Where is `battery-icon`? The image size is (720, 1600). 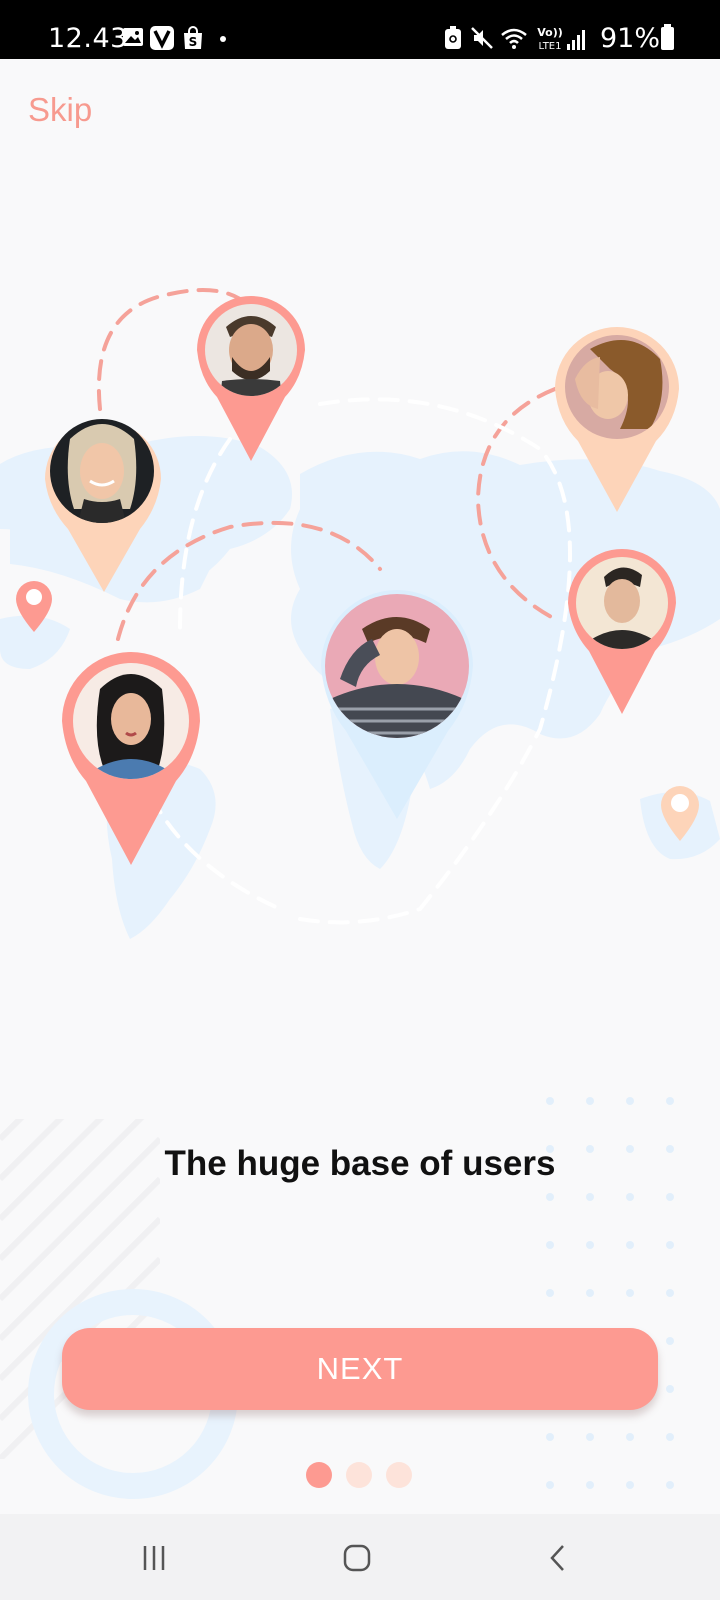 battery-icon is located at coordinates (667, 37).